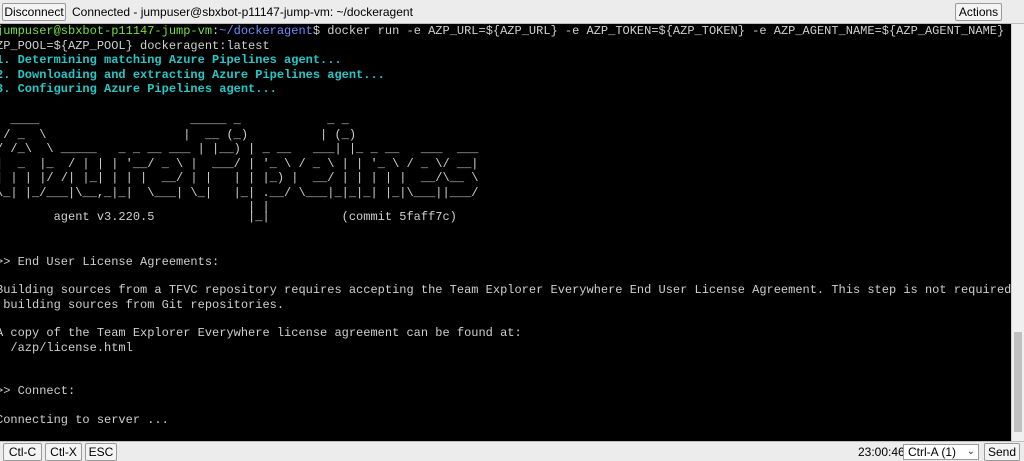 Image resolution: width=1024 pixels, height=461 pixels. What do you see at coordinates (34, 12) in the screenshot?
I see `disconnect-button: Disconnect` at bounding box center [34, 12].